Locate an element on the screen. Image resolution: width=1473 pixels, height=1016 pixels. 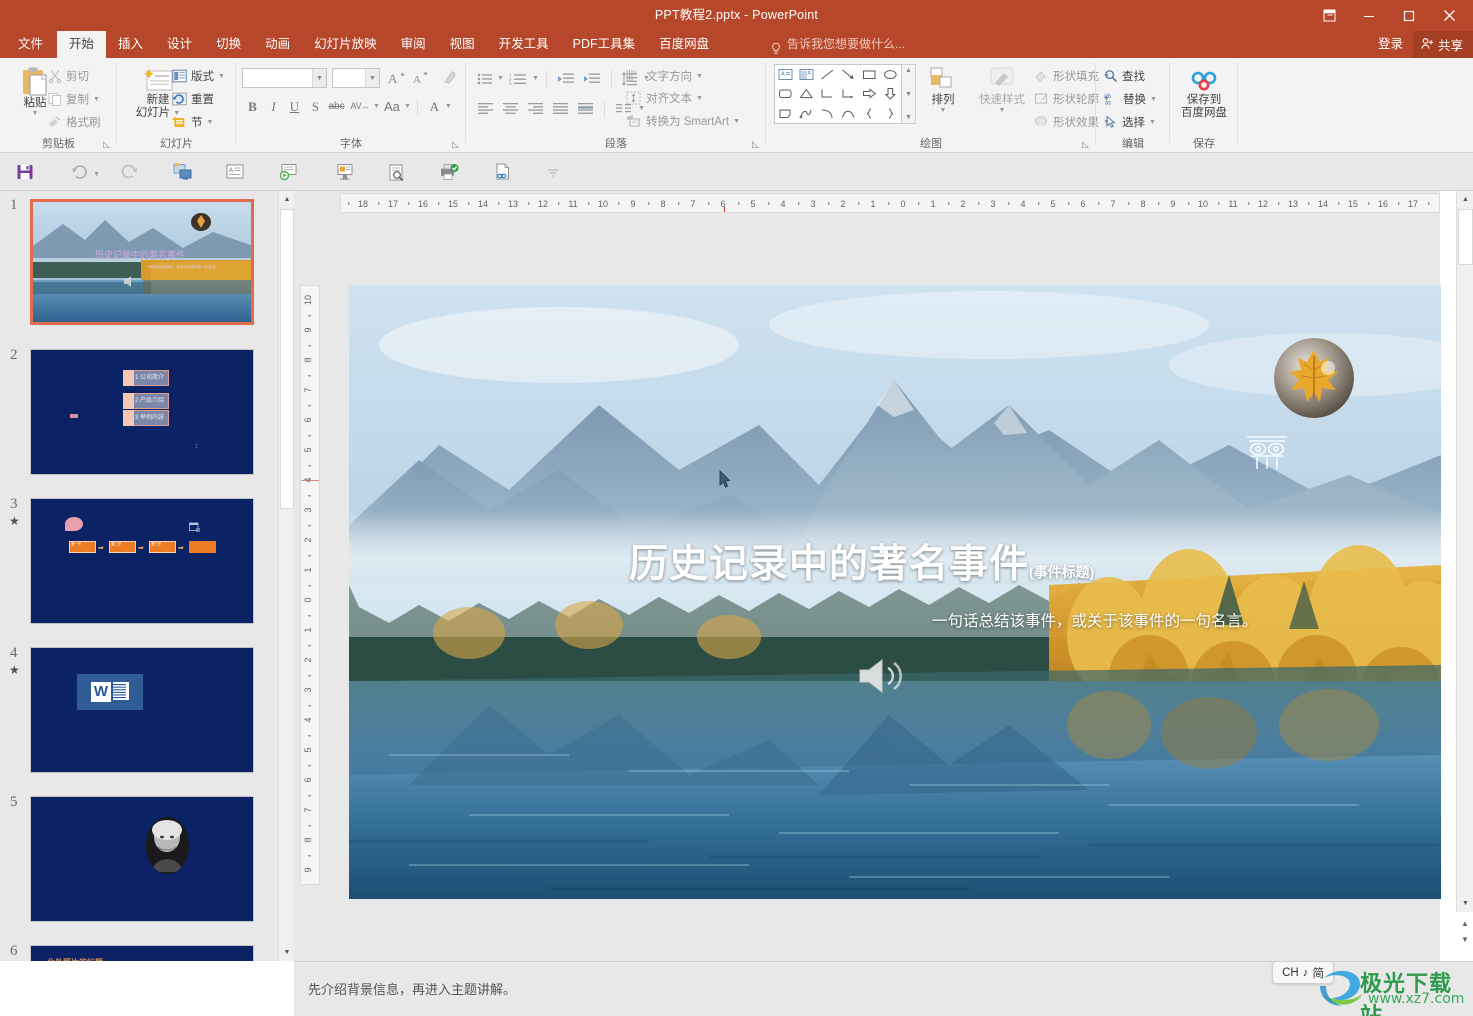
ribbon-display-options-icon is located at coordinates (1329, 15).